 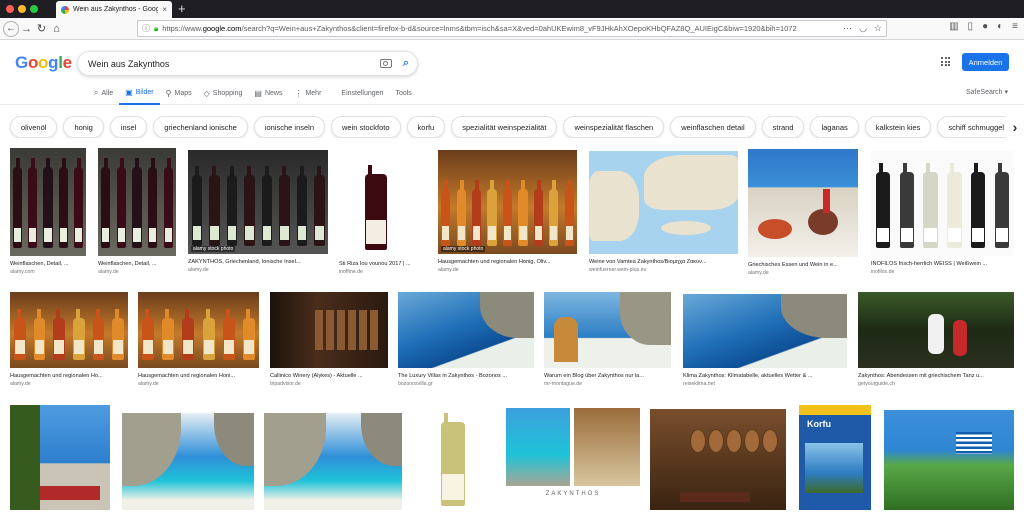 I want to click on tab-einstellungen: Einstellungen, so click(x=362, y=96).